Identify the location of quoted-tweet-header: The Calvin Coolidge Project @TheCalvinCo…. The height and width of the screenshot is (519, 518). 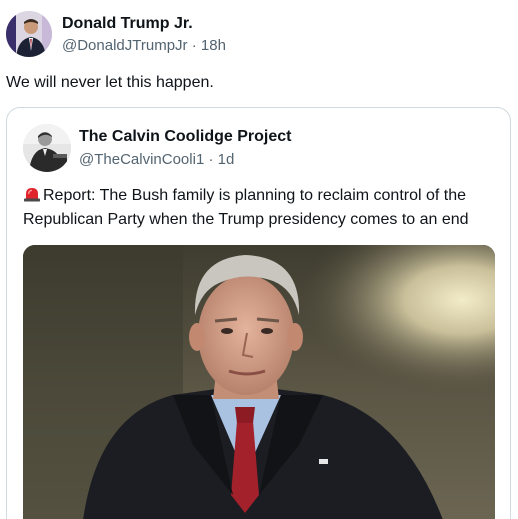
(157, 148).